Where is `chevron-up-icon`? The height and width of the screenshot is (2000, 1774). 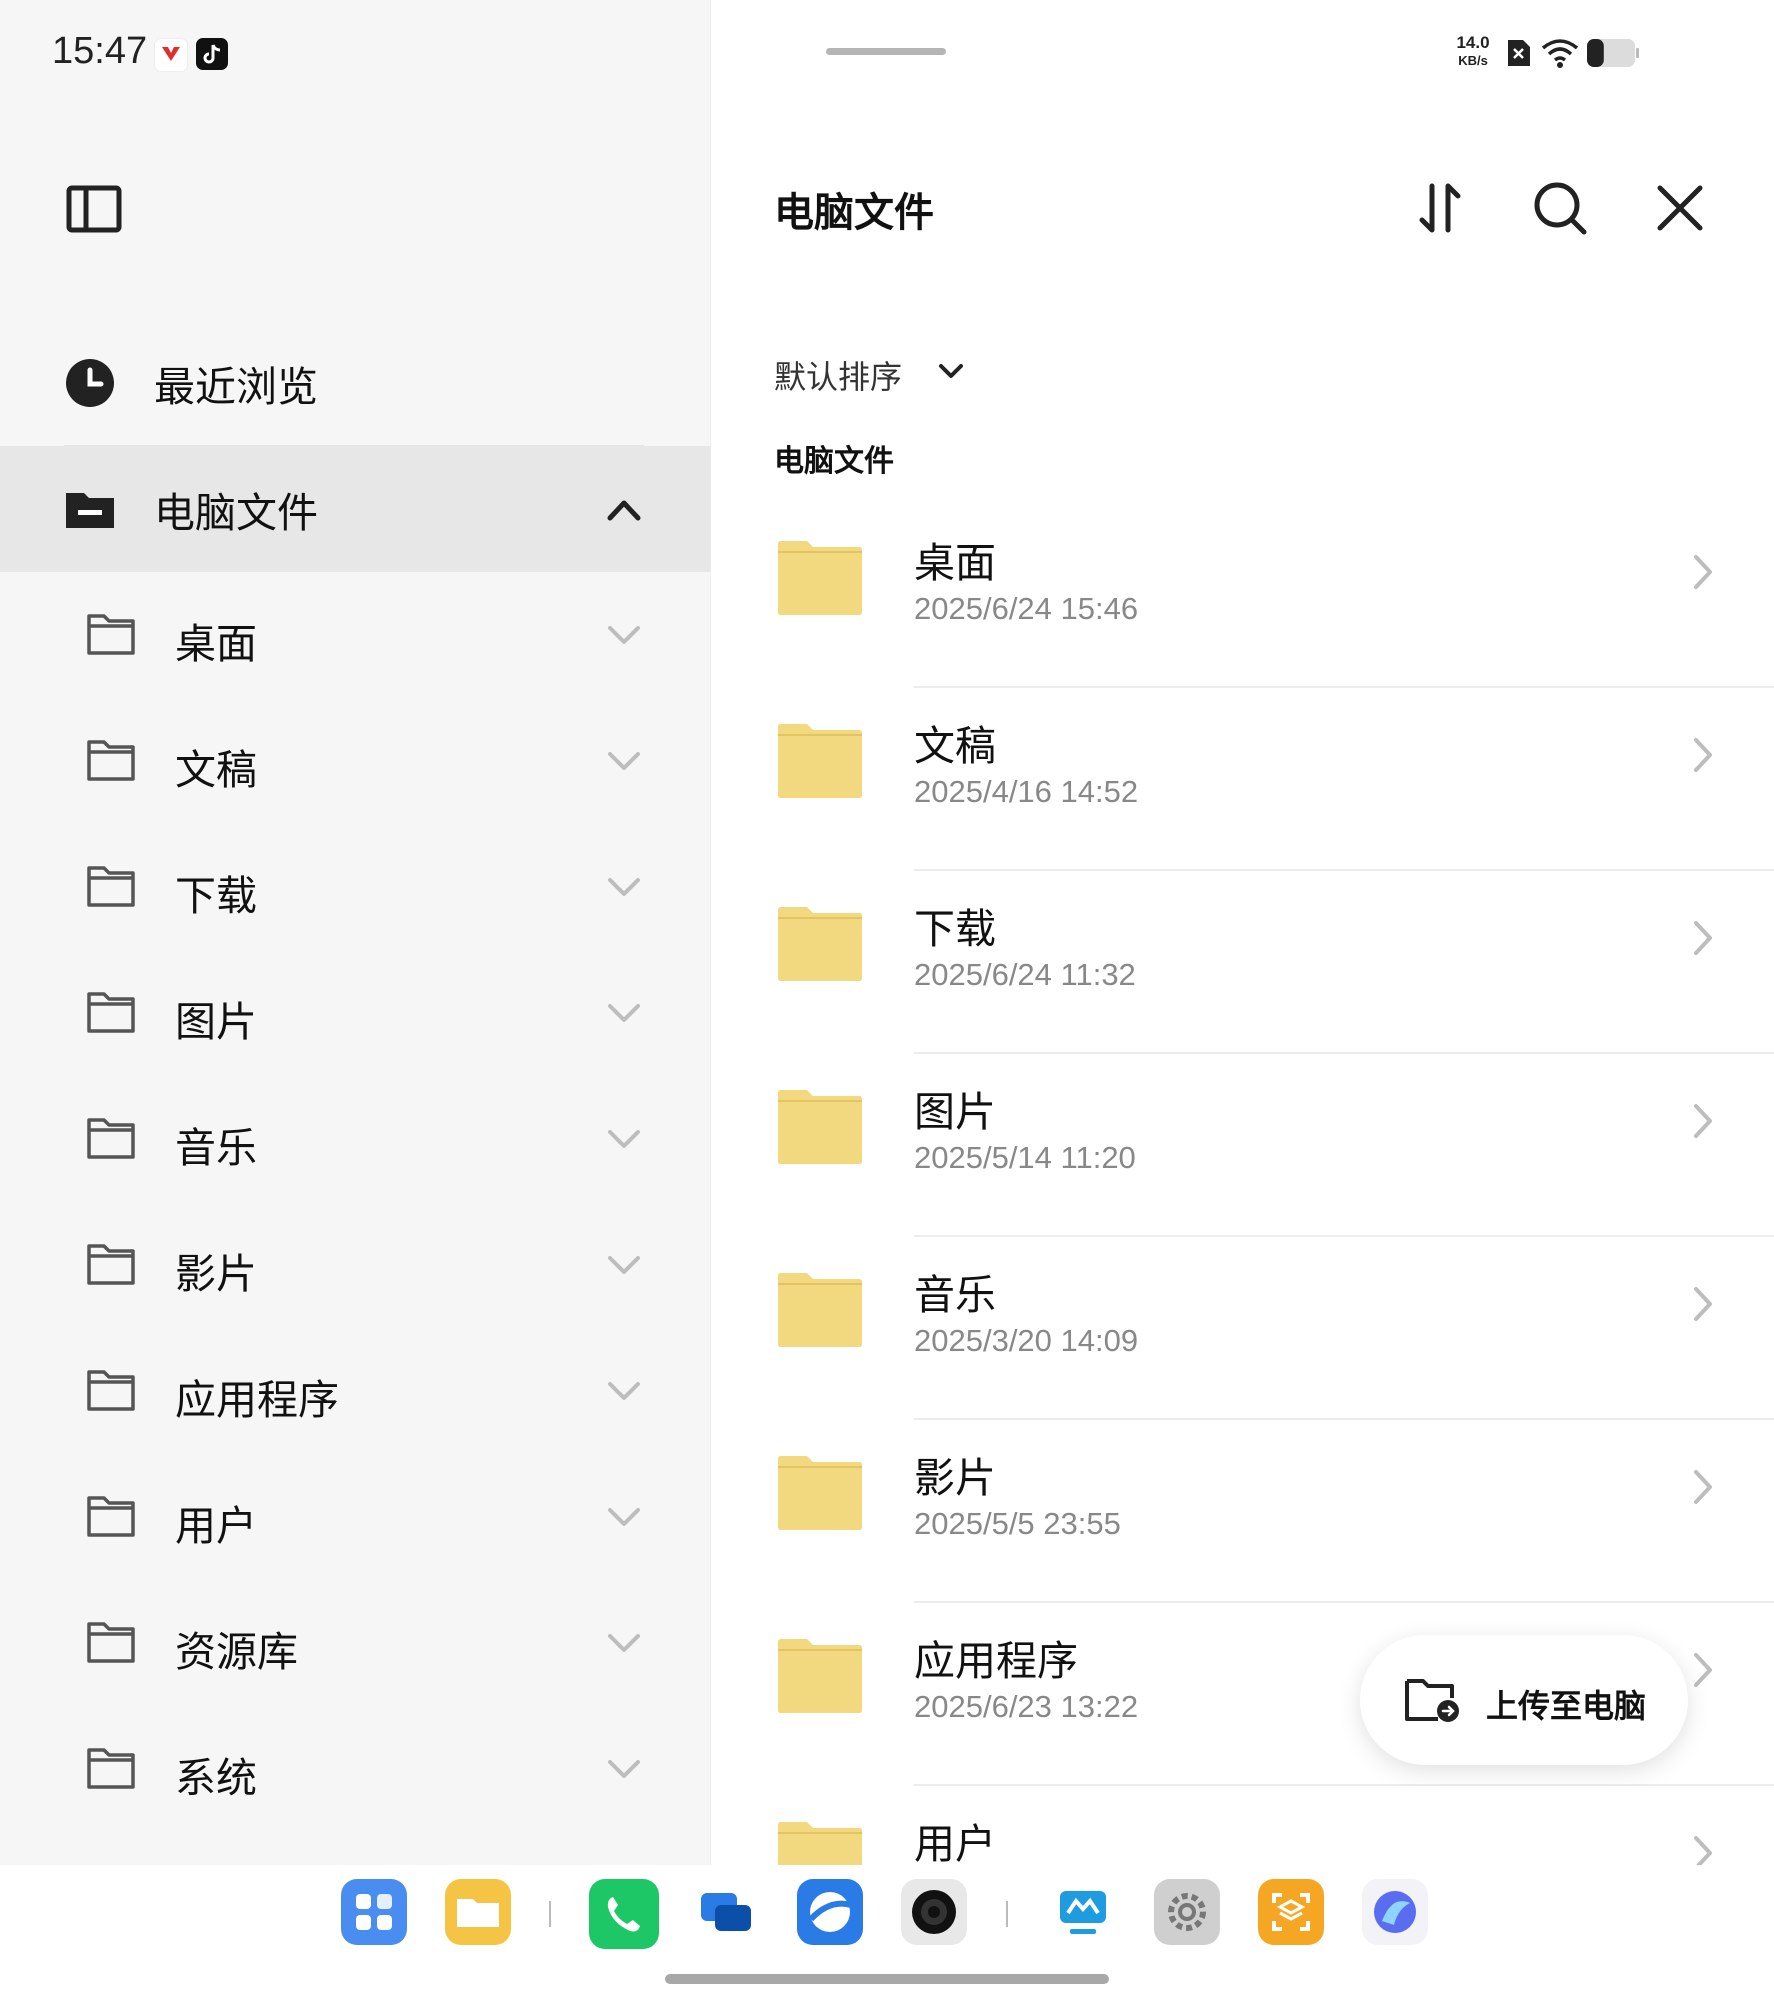
chevron-up-icon is located at coordinates (624, 509).